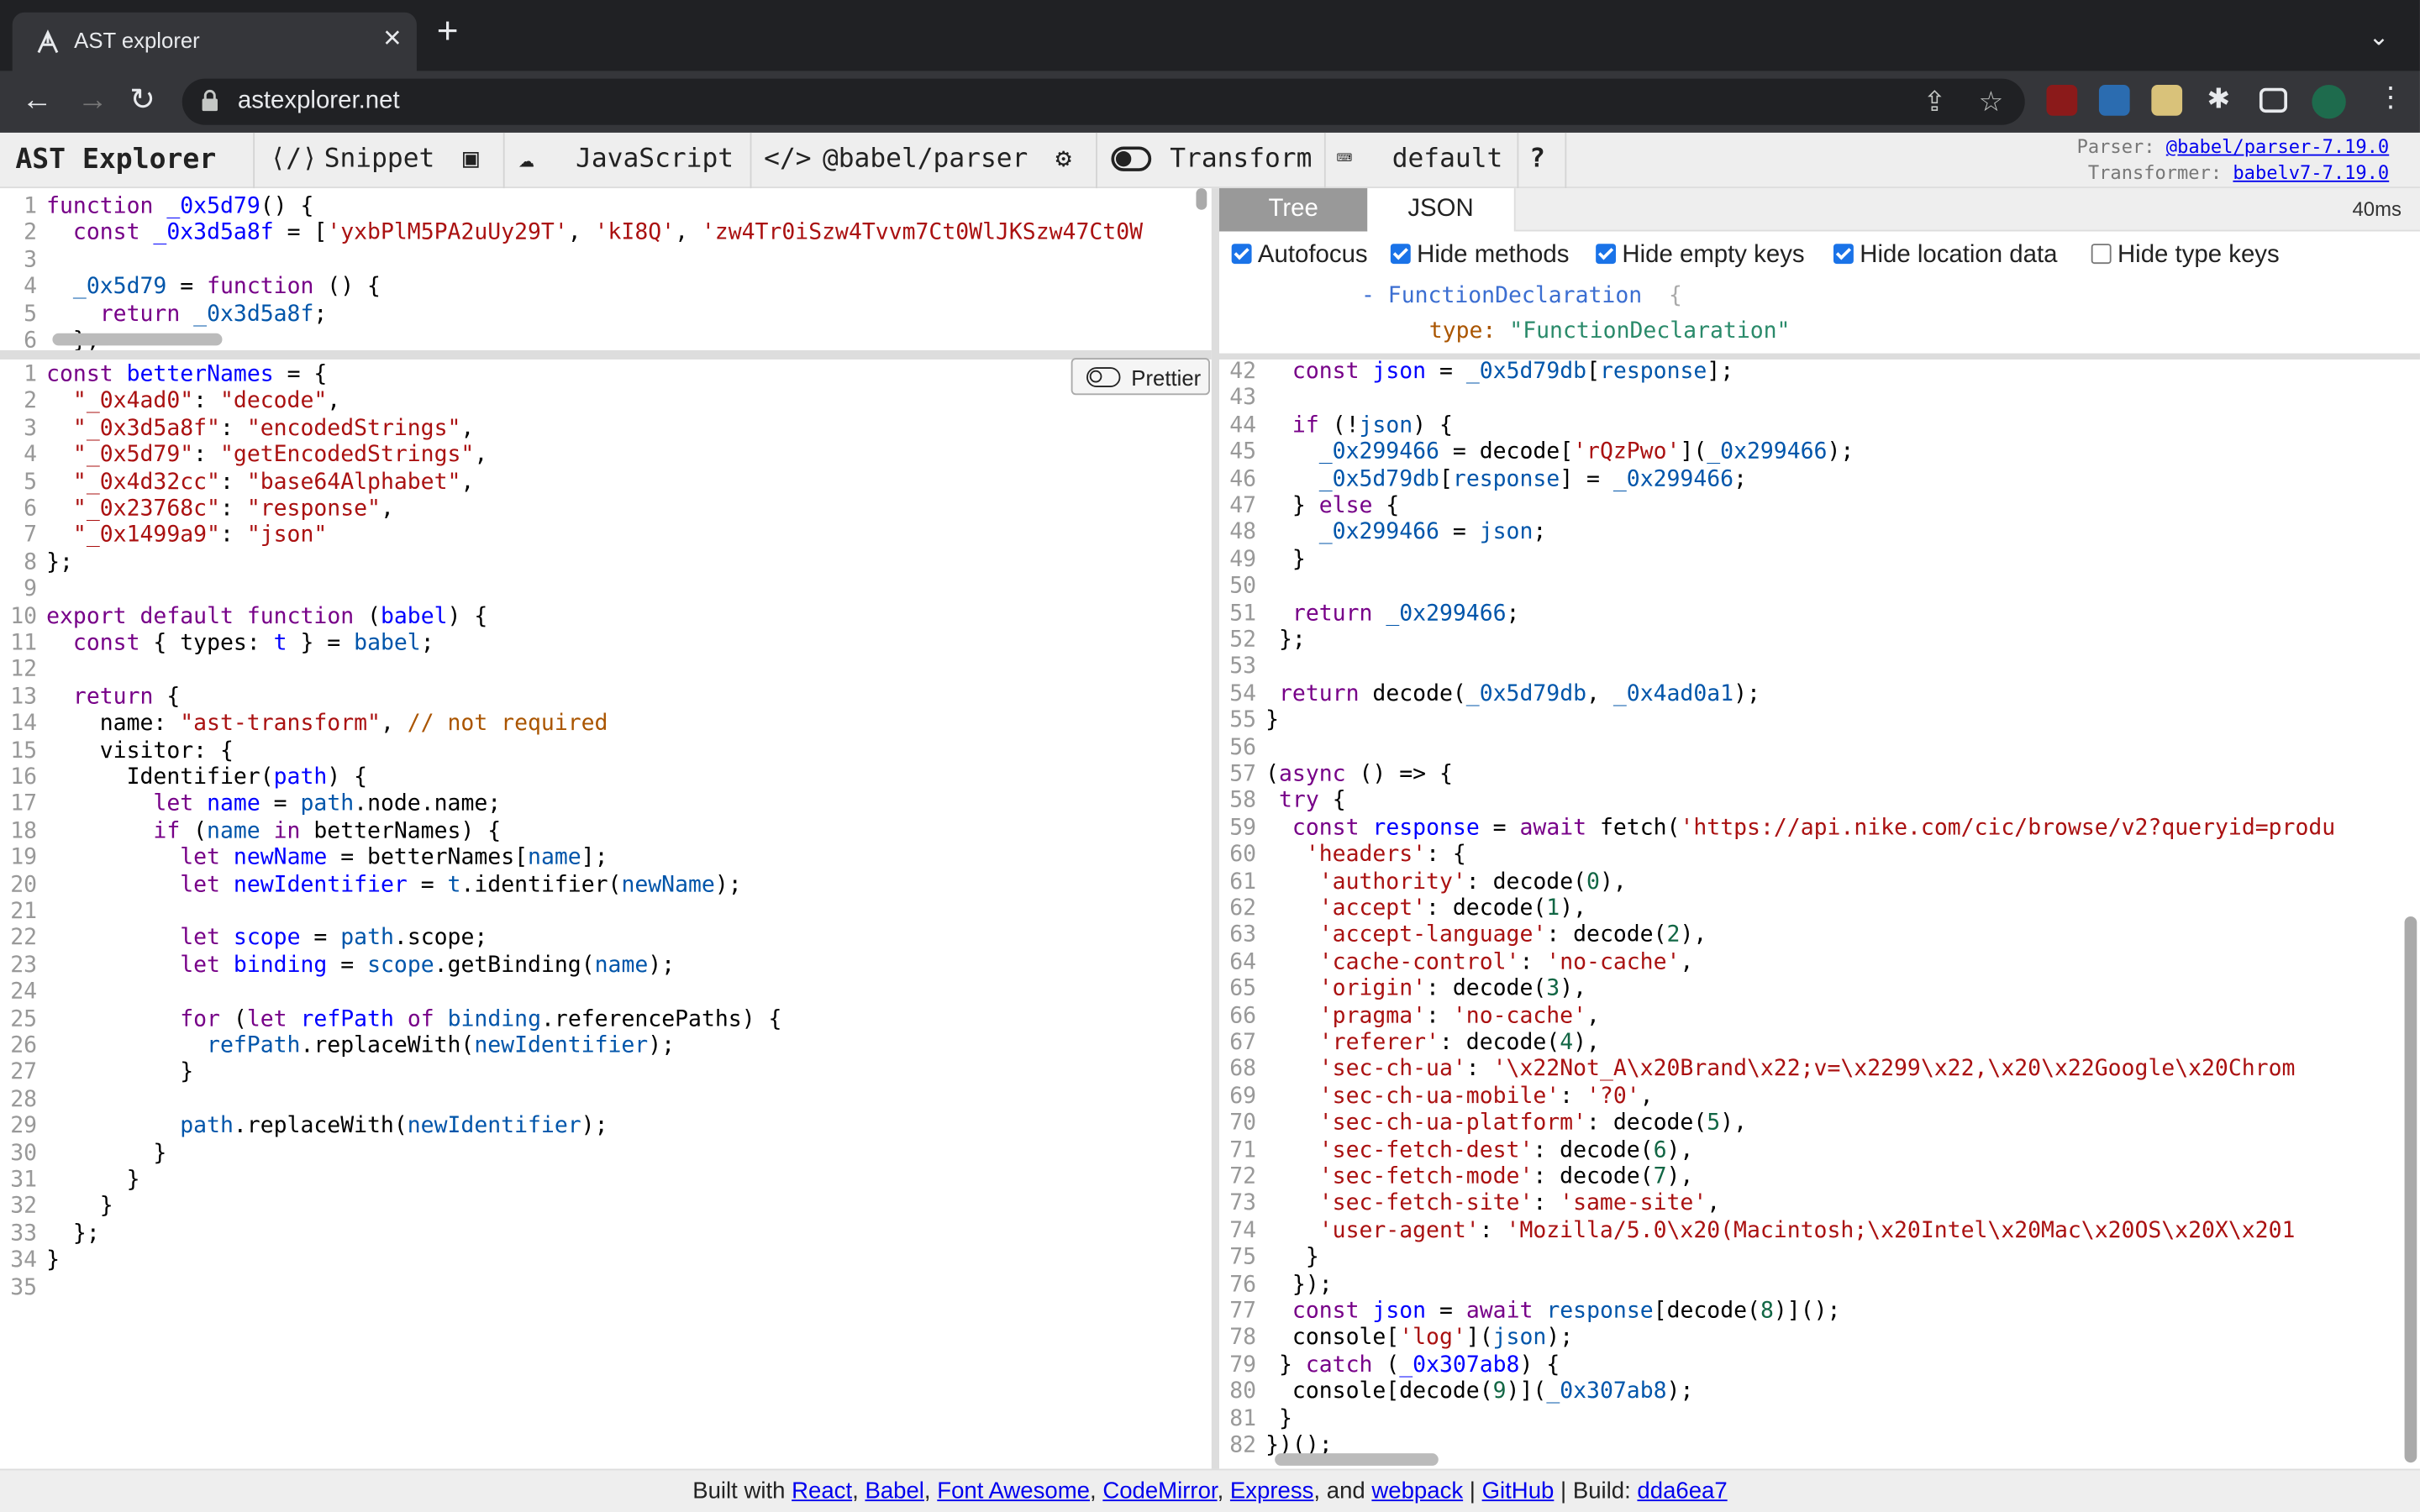 The height and width of the screenshot is (1512, 2420). I want to click on code-line: 52 };, so click(1262, 641).